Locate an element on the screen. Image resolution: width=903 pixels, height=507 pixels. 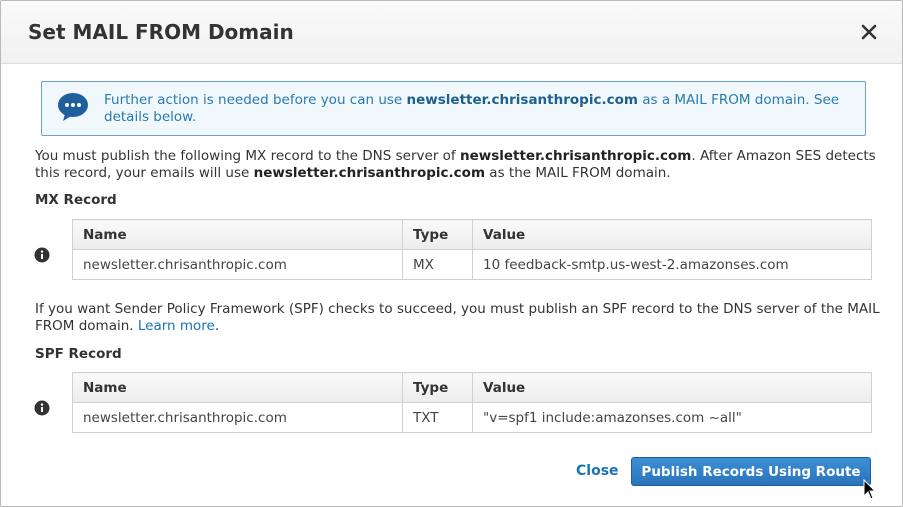
learn-more-link: Learn more is located at coordinates (176, 326).